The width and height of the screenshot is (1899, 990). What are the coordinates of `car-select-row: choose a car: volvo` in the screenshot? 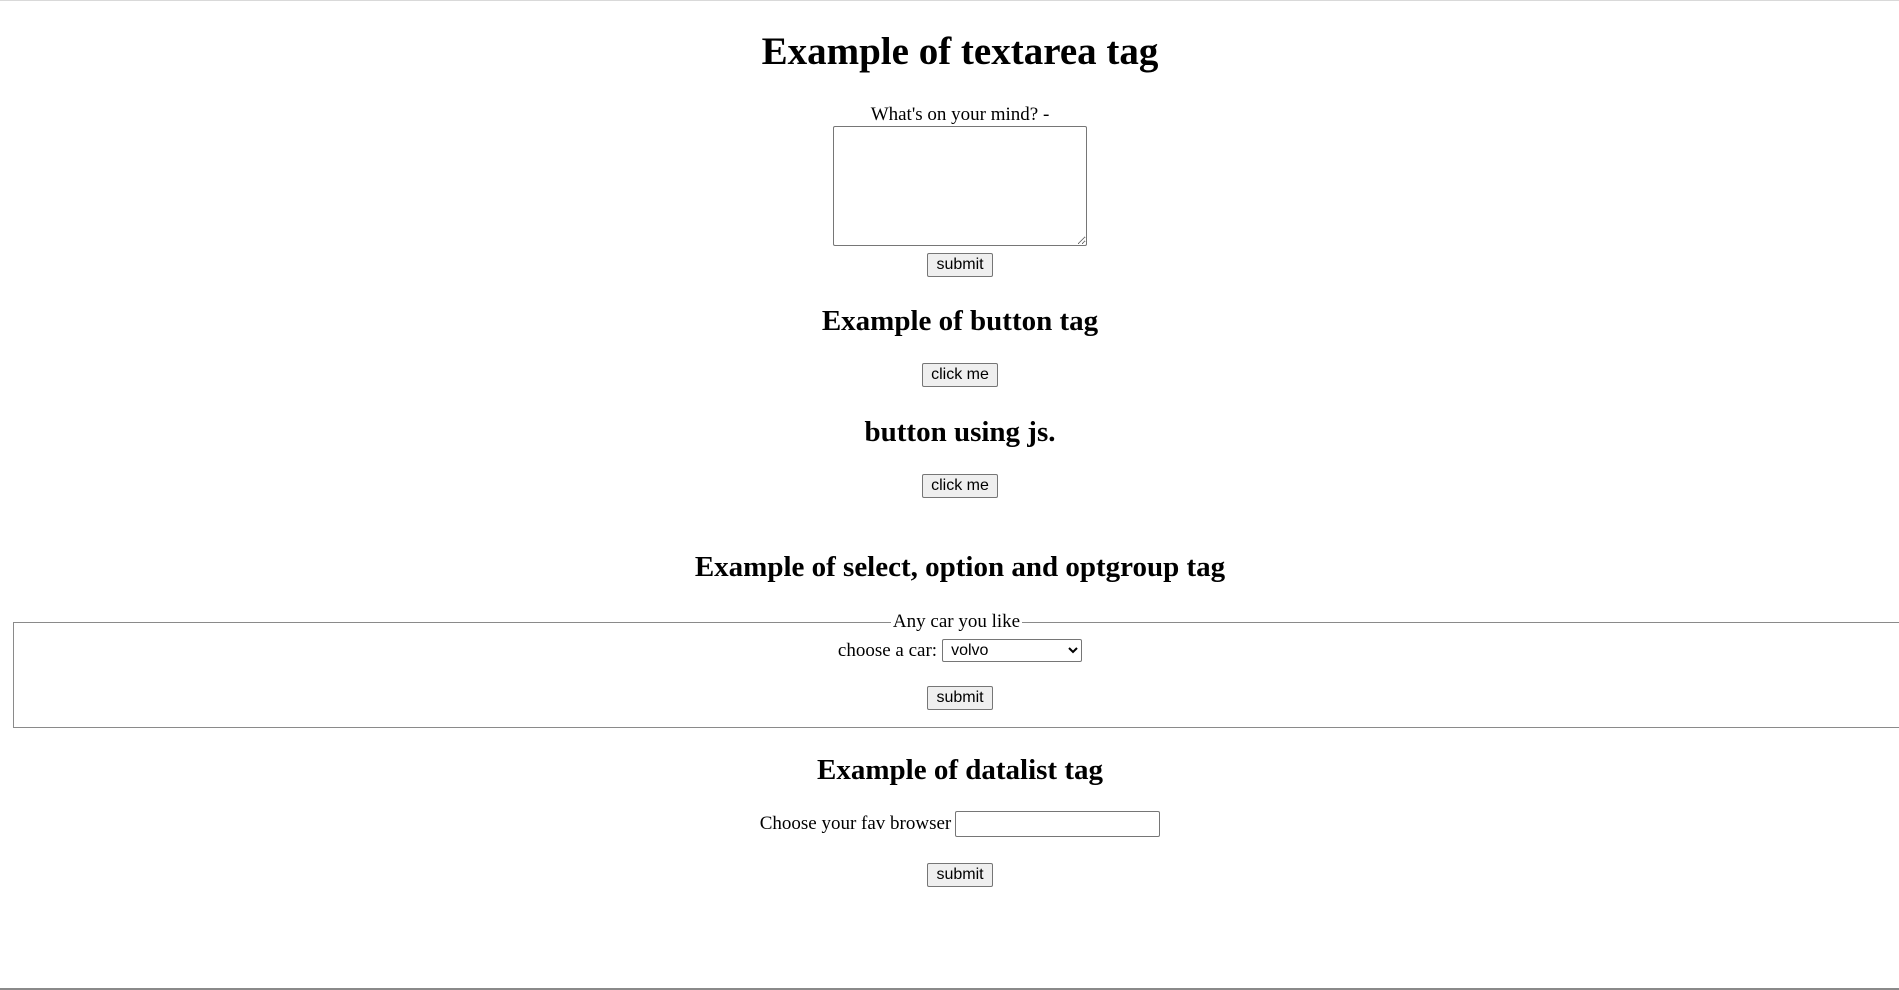 It's located at (949, 650).